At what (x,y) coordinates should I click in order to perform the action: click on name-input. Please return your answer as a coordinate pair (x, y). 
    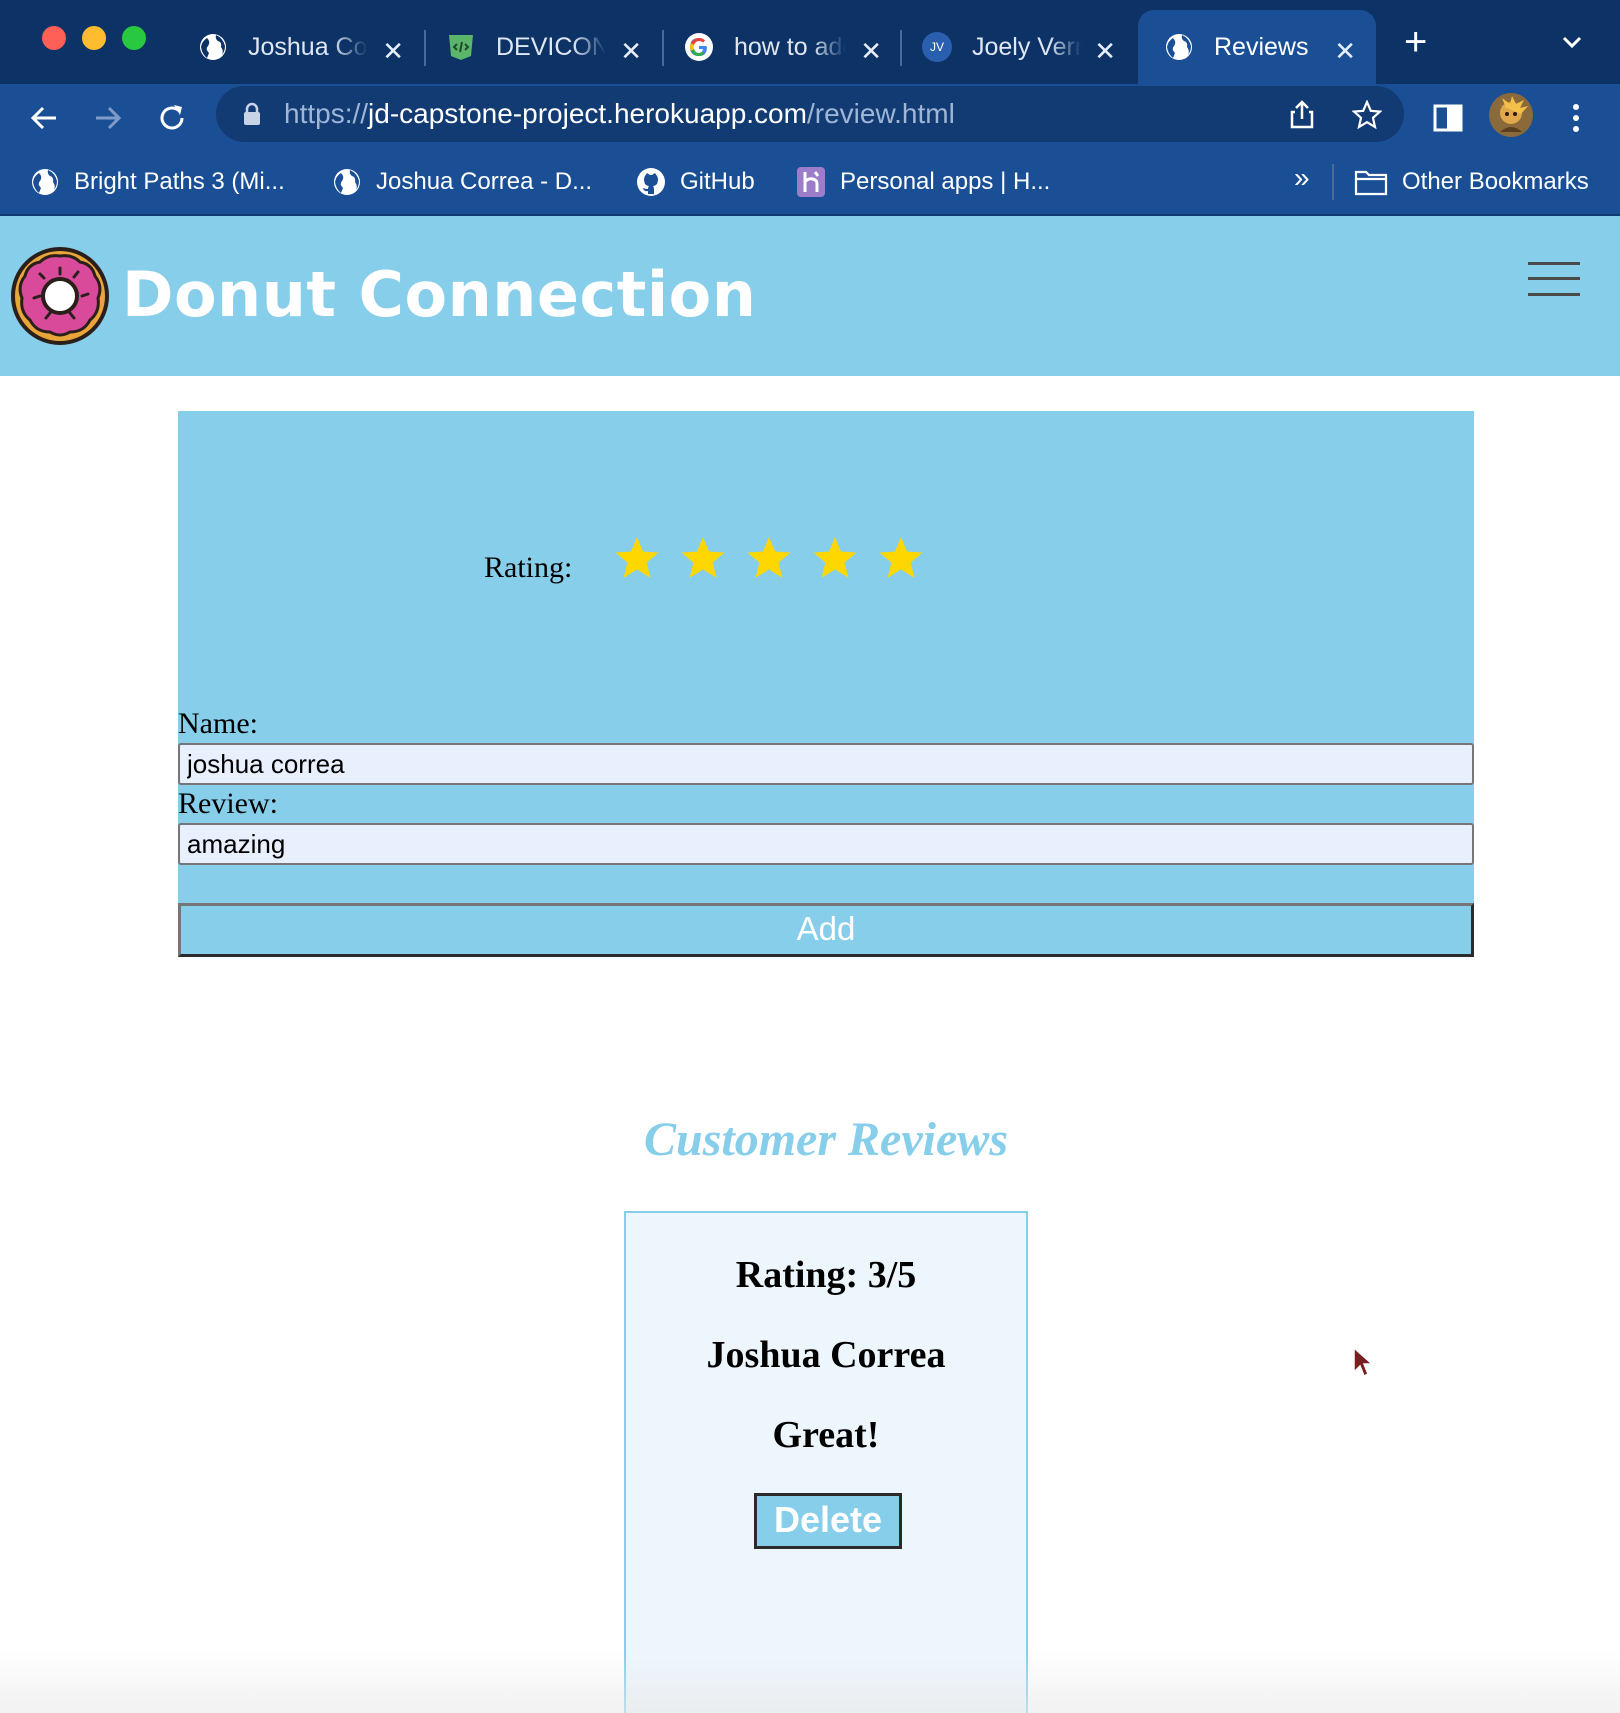
    Looking at the image, I should click on (826, 764).